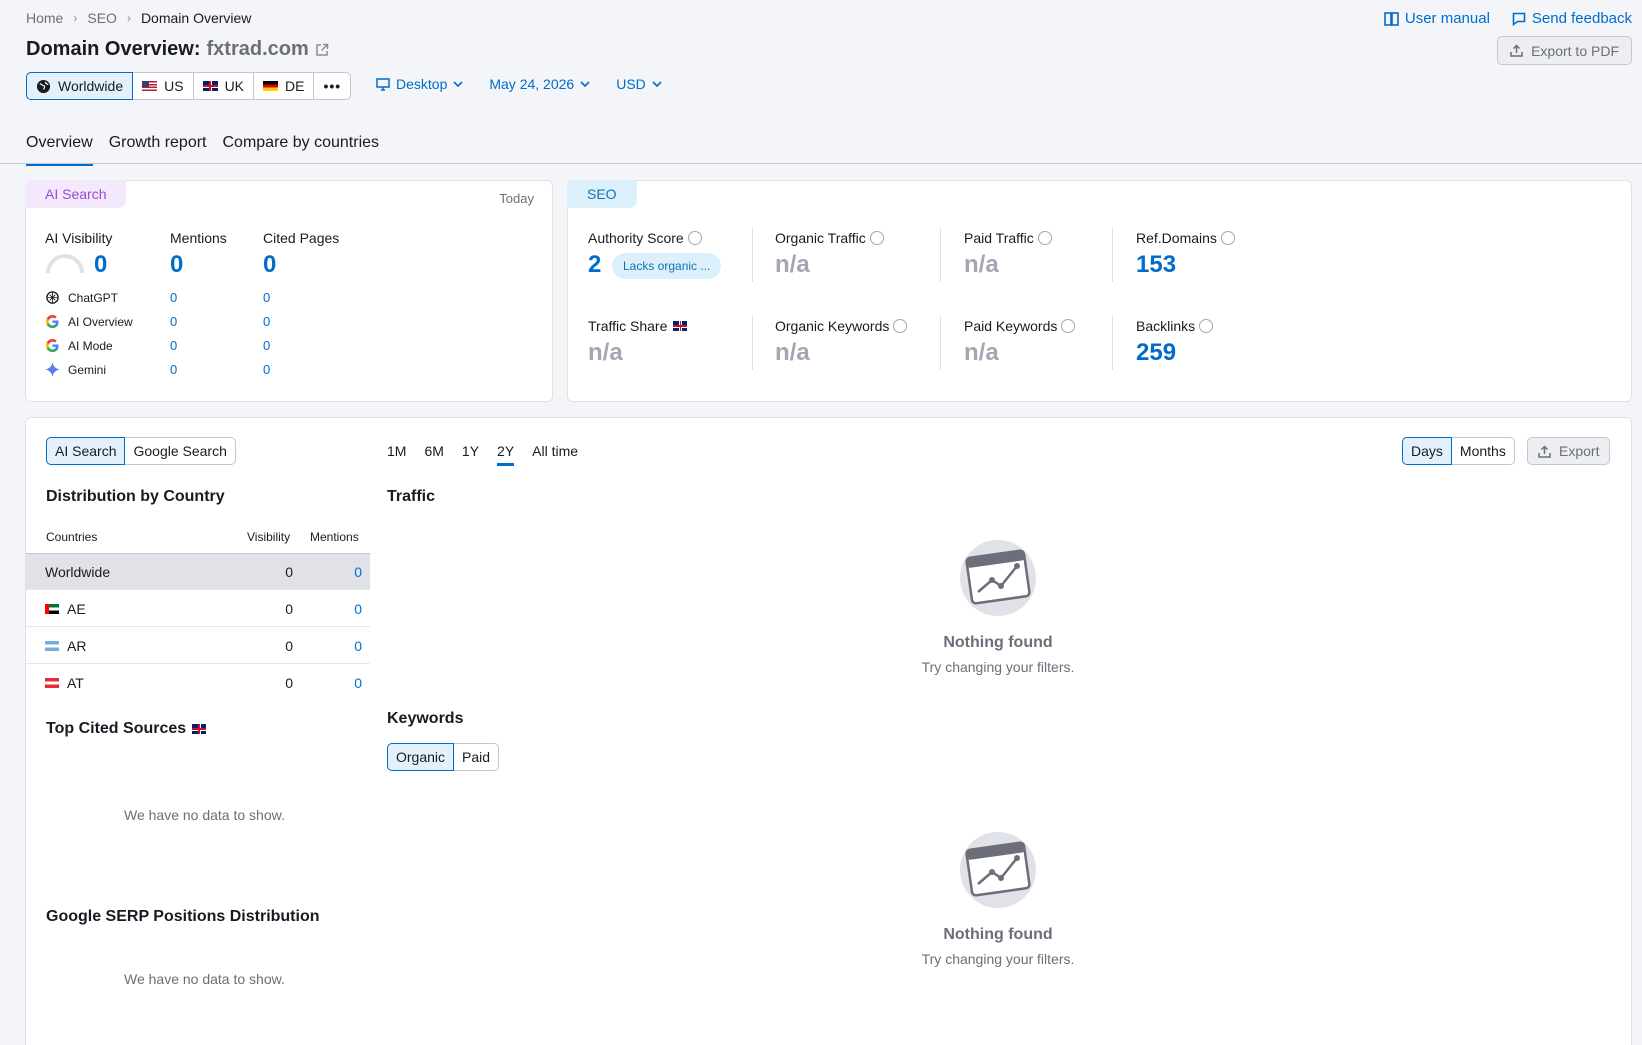 The image size is (1642, 1045). Describe the element at coordinates (150, 86) in the screenshot. I see `us-flag-icon` at that location.